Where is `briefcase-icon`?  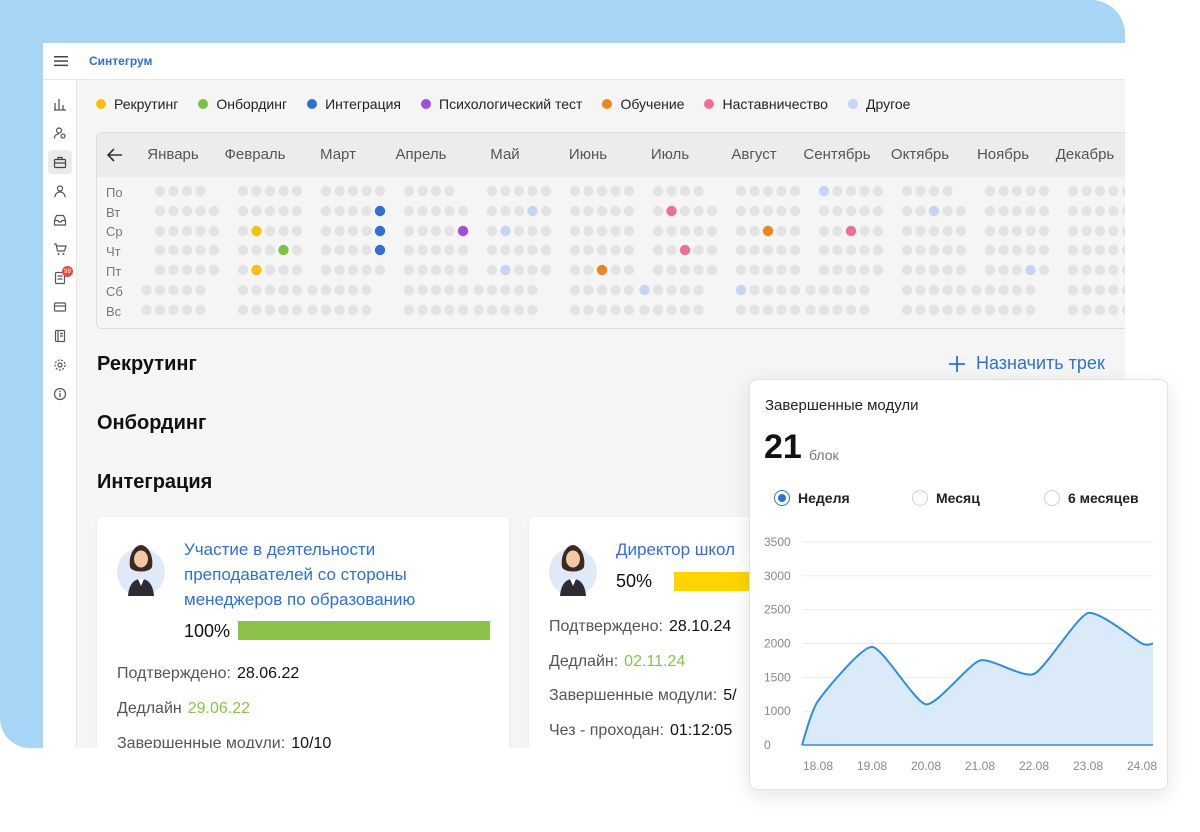
briefcase-icon is located at coordinates (60, 162).